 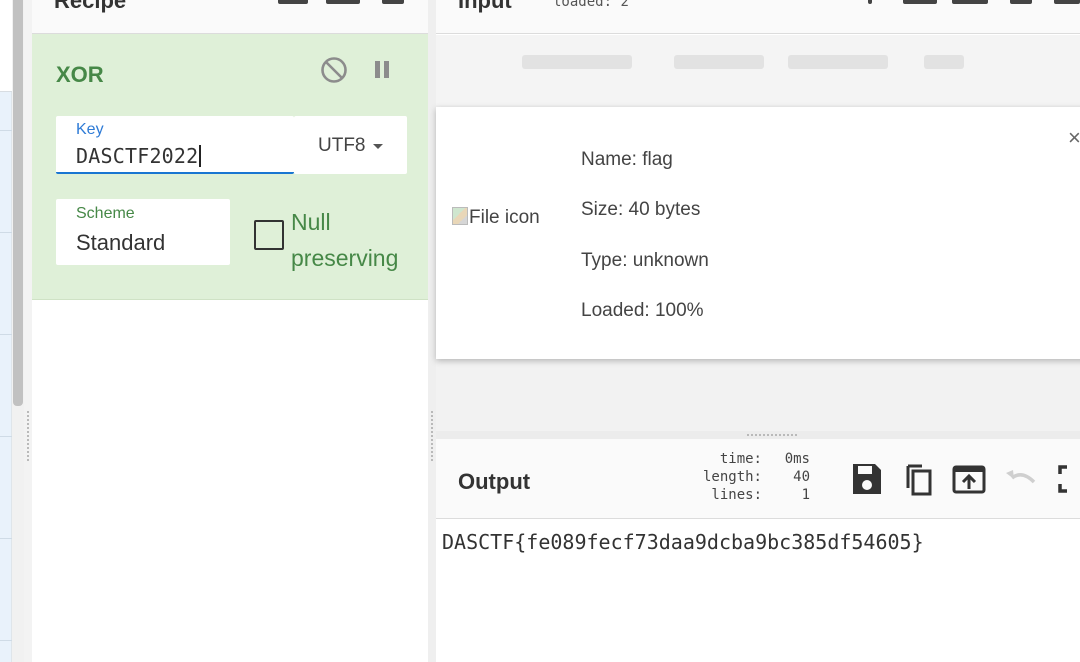 What do you see at coordinates (764, 459) in the screenshot?
I see `stat-time: time: 0ms` at bounding box center [764, 459].